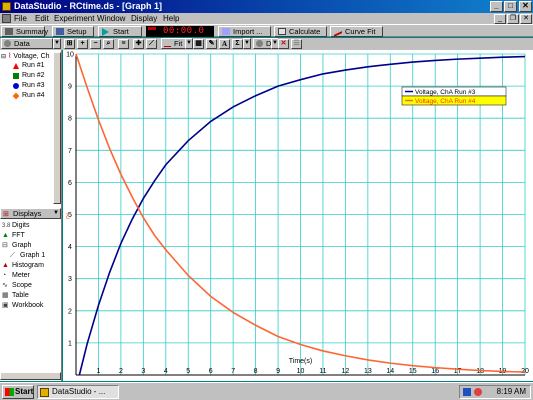 Image resolution: width=533 pixels, height=400 pixels. What do you see at coordinates (20, 18) in the screenshot?
I see `menu-file: File` at bounding box center [20, 18].